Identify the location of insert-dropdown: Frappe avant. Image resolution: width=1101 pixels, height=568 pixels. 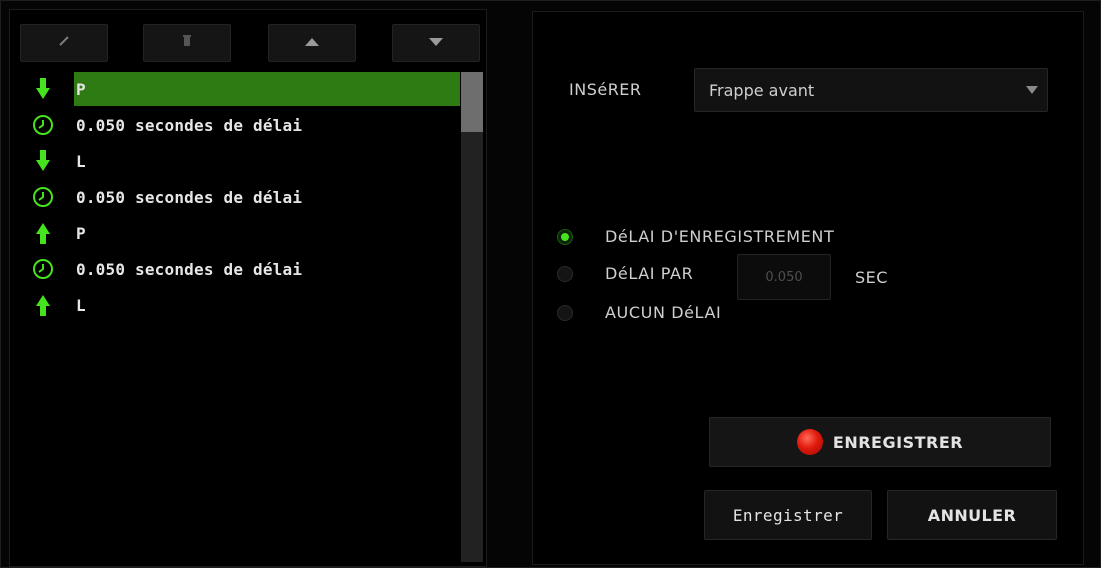
(871, 90).